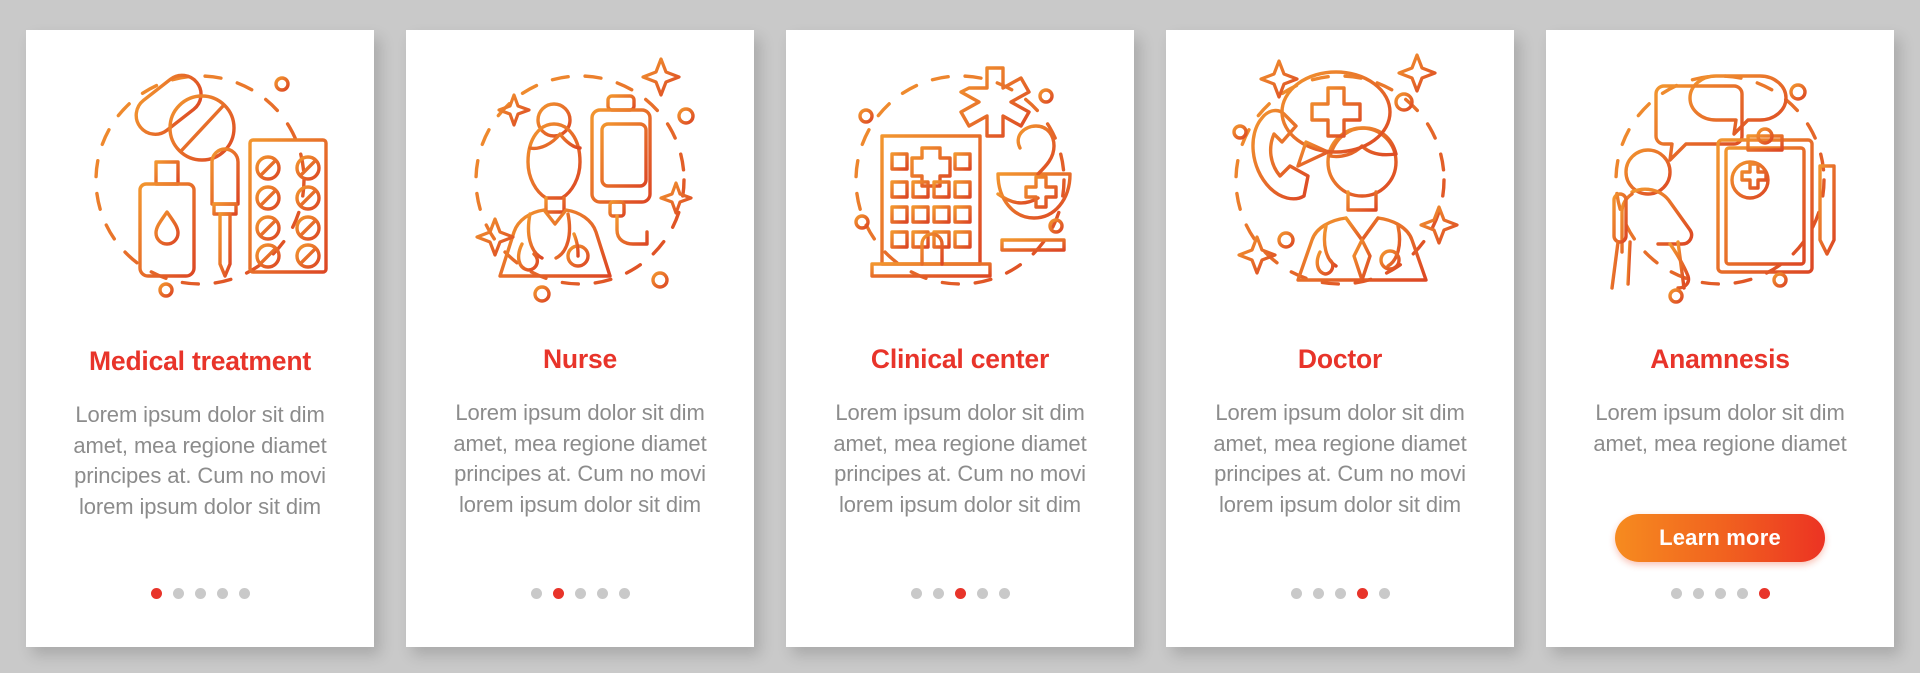 Image resolution: width=1920 pixels, height=673 pixels. Describe the element at coordinates (580, 180) in the screenshot. I see `nurse-iv-drip-icon` at that location.